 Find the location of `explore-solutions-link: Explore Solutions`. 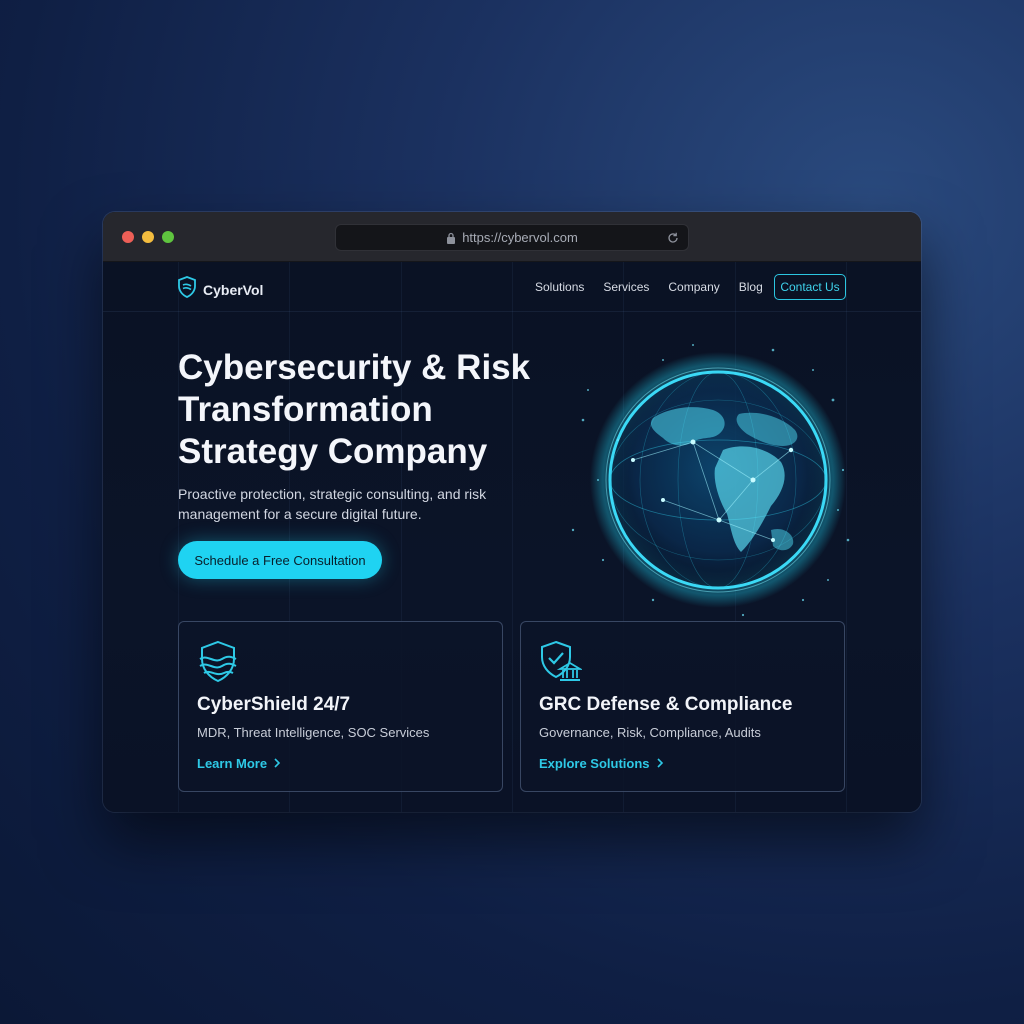

explore-solutions-link: Explore Solutions is located at coordinates (601, 763).